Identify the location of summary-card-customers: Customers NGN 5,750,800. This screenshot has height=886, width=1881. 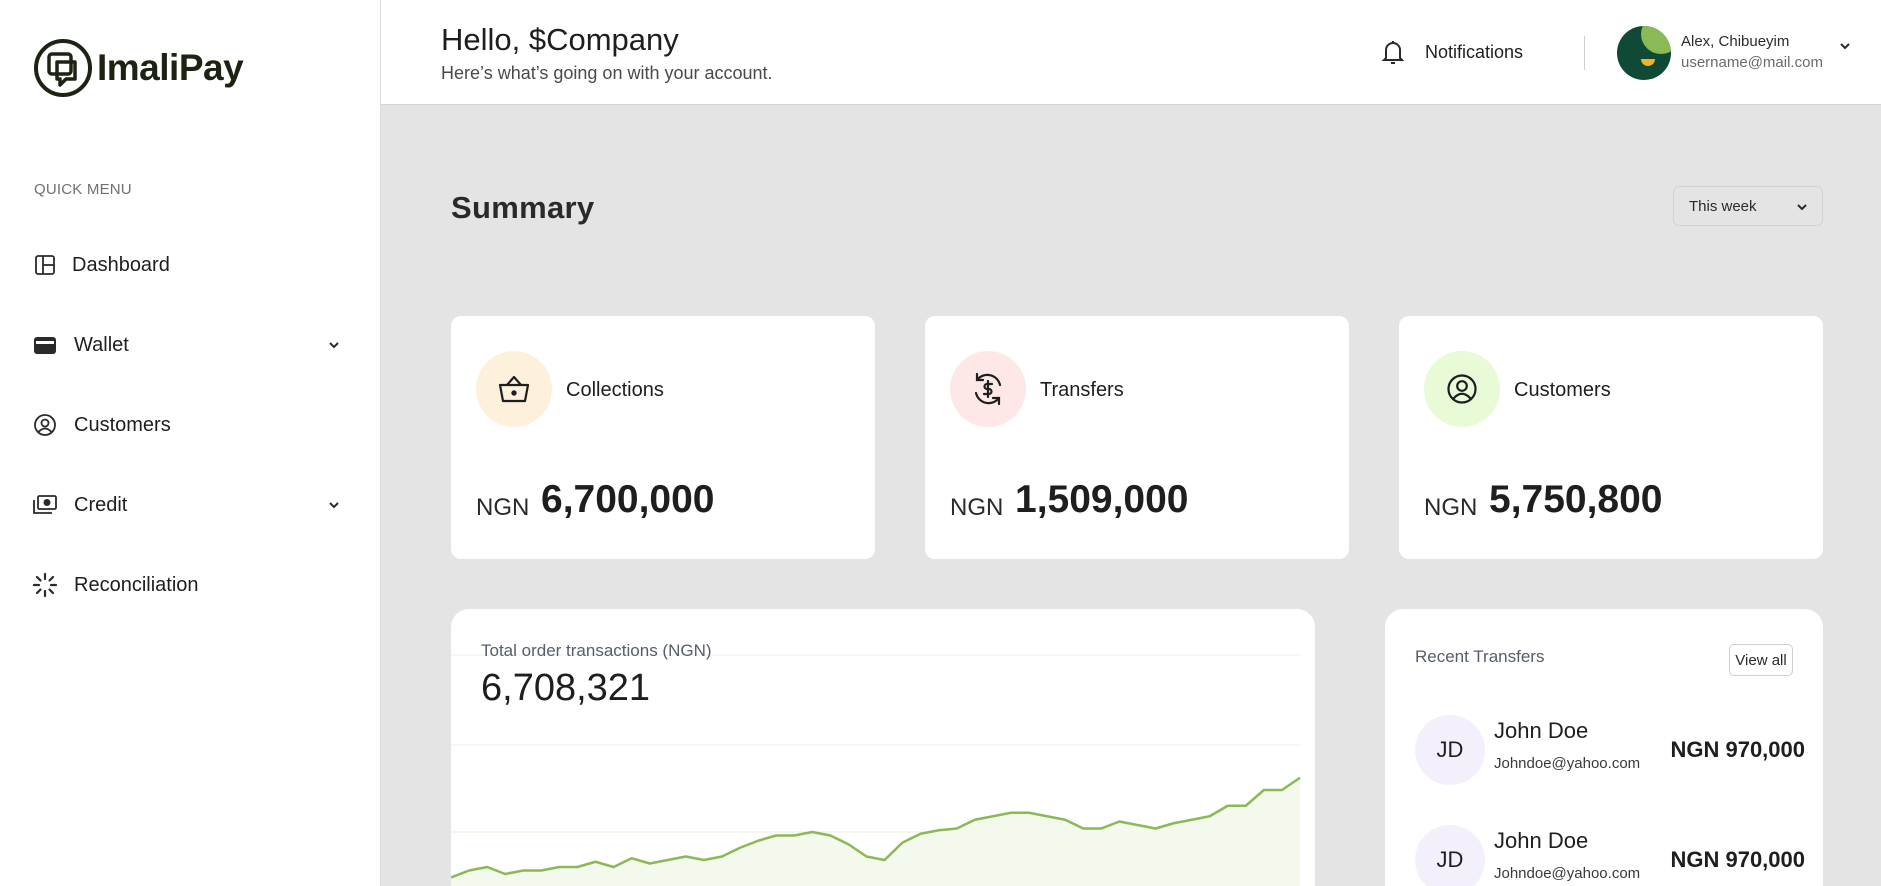
(1611, 437).